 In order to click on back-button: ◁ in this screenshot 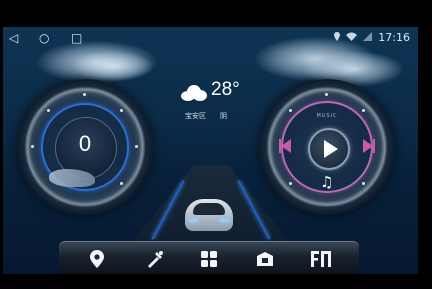, I will do `click(13, 38)`.